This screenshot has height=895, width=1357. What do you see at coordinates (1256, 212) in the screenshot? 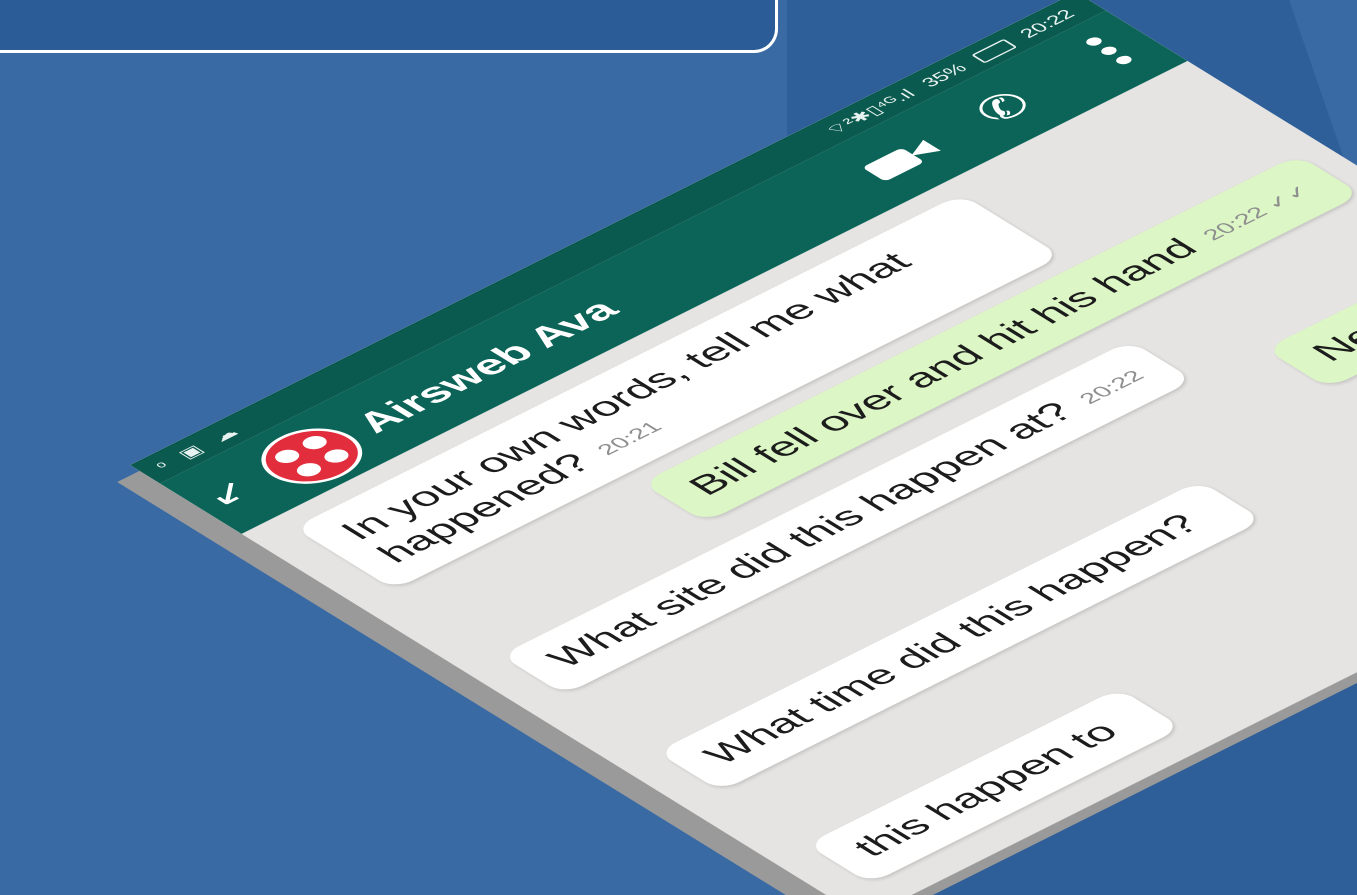
I see `message-time: 20:22 ✓✓` at bounding box center [1256, 212].